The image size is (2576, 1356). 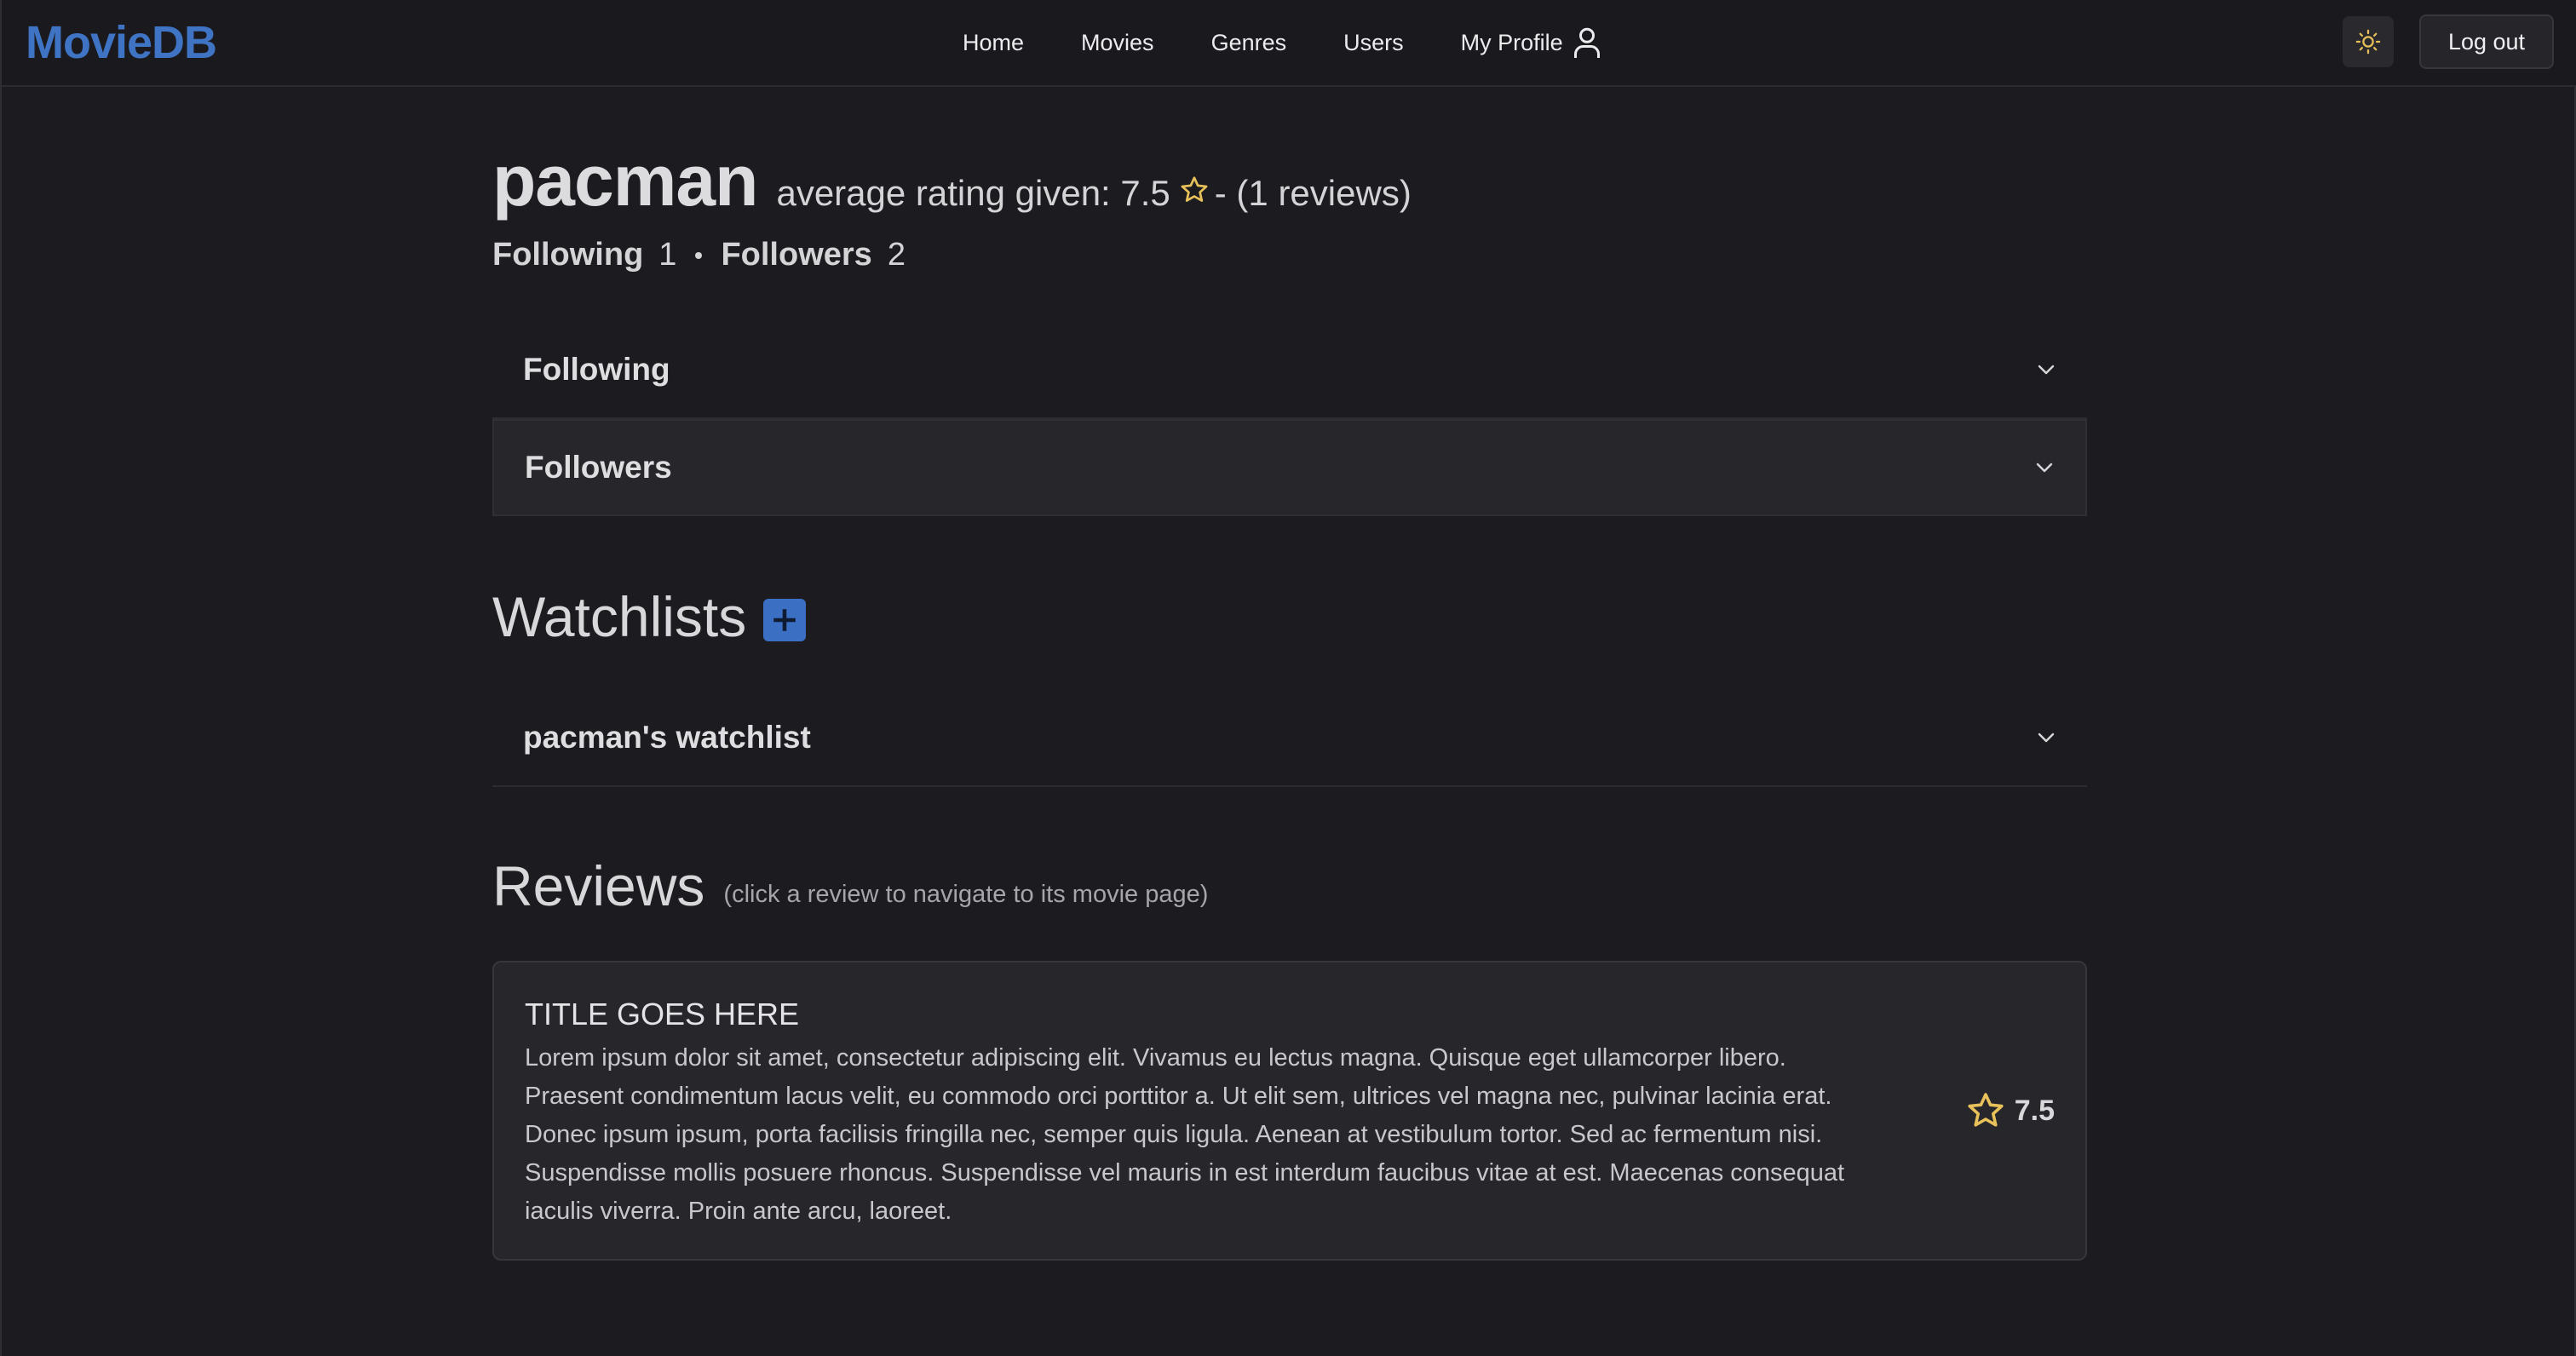 I want to click on watchlists-title: Watchlists, so click(x=619, y=616).